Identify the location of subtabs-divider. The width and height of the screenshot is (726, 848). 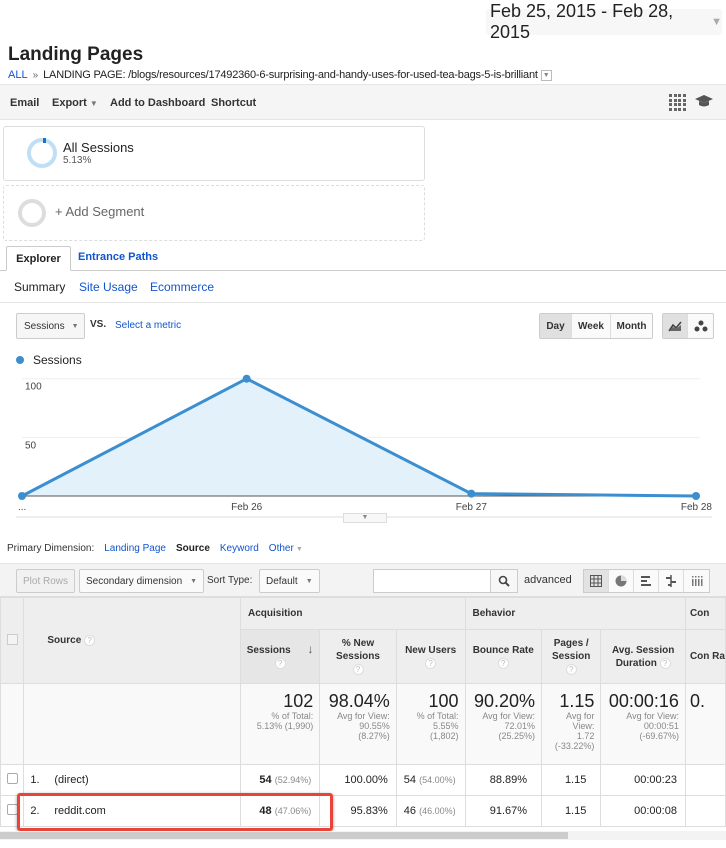
(363, 302).